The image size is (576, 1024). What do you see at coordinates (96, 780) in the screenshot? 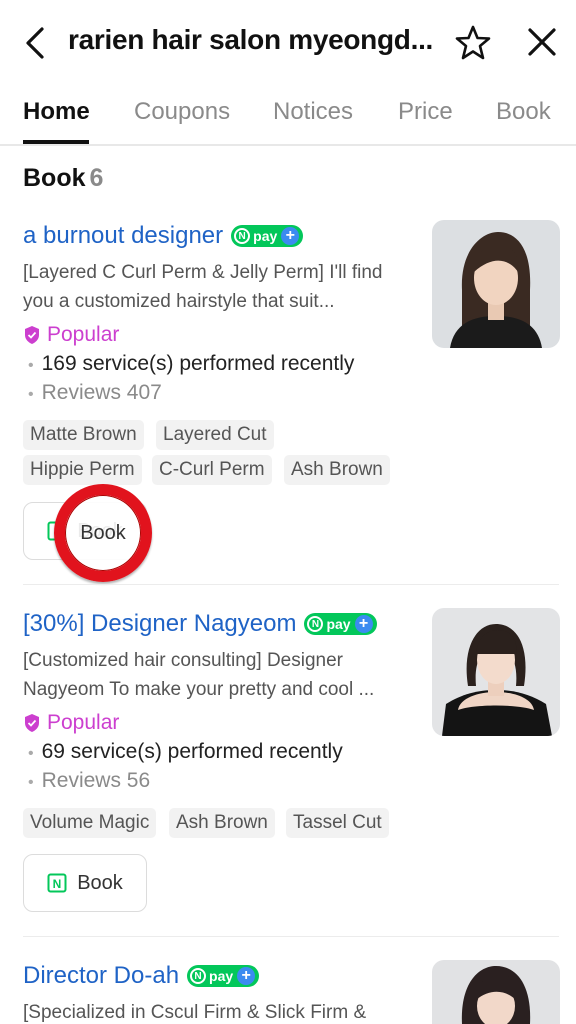
I see `review-count-text: Reviews 56` at bounding box center [96, 780].